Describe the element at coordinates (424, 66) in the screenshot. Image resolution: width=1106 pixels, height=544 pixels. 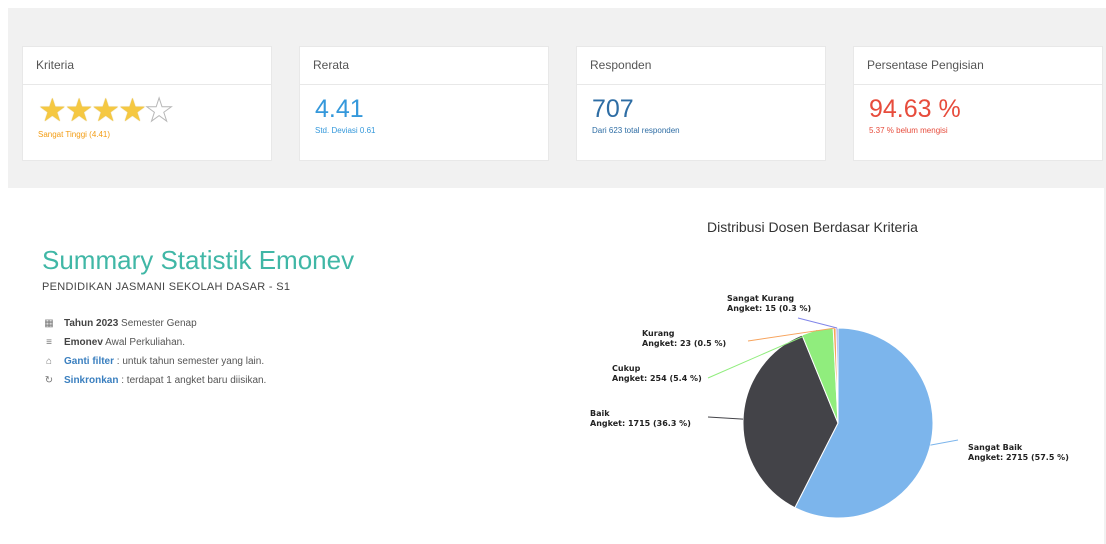
I see `card-title: Rerata` at that location.